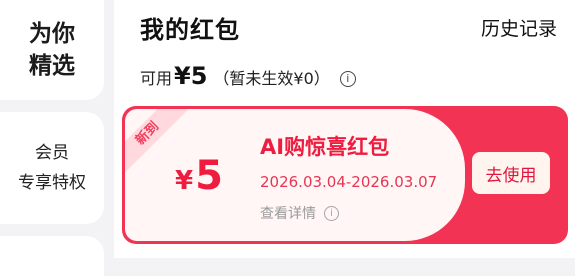 The width and height of the screenshot is (575, 276). I want to click on sidebar-item-recommended: 为你 精选, so click(52, 50).